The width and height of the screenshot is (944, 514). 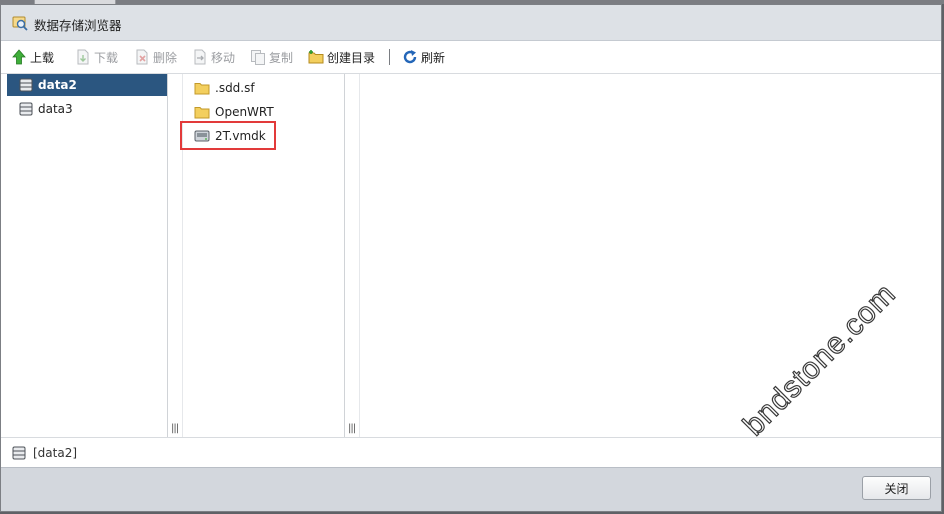 I want to click on dialog-titlebar: 数据存储浏览器, so click(x=471, y=23).